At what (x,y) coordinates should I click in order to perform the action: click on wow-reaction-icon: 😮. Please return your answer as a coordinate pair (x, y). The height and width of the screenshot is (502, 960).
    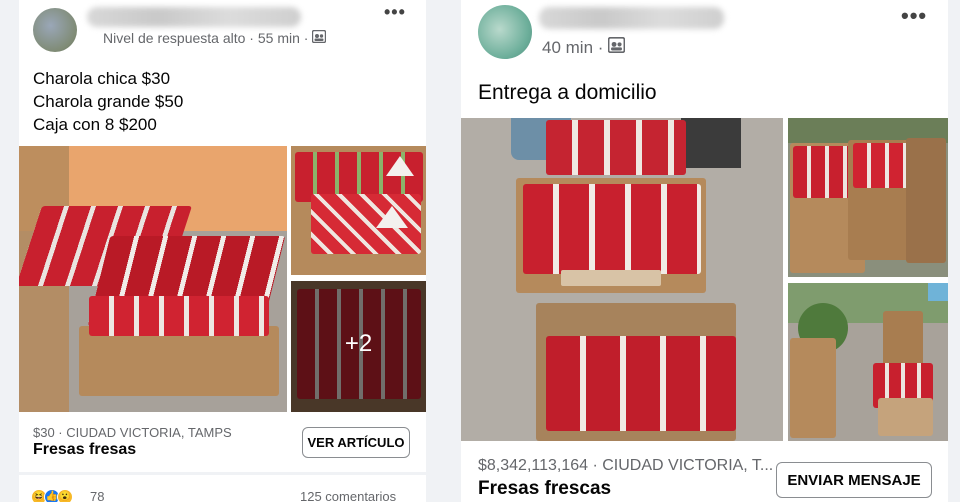
    Looking at the image, I should click on (65, 495).